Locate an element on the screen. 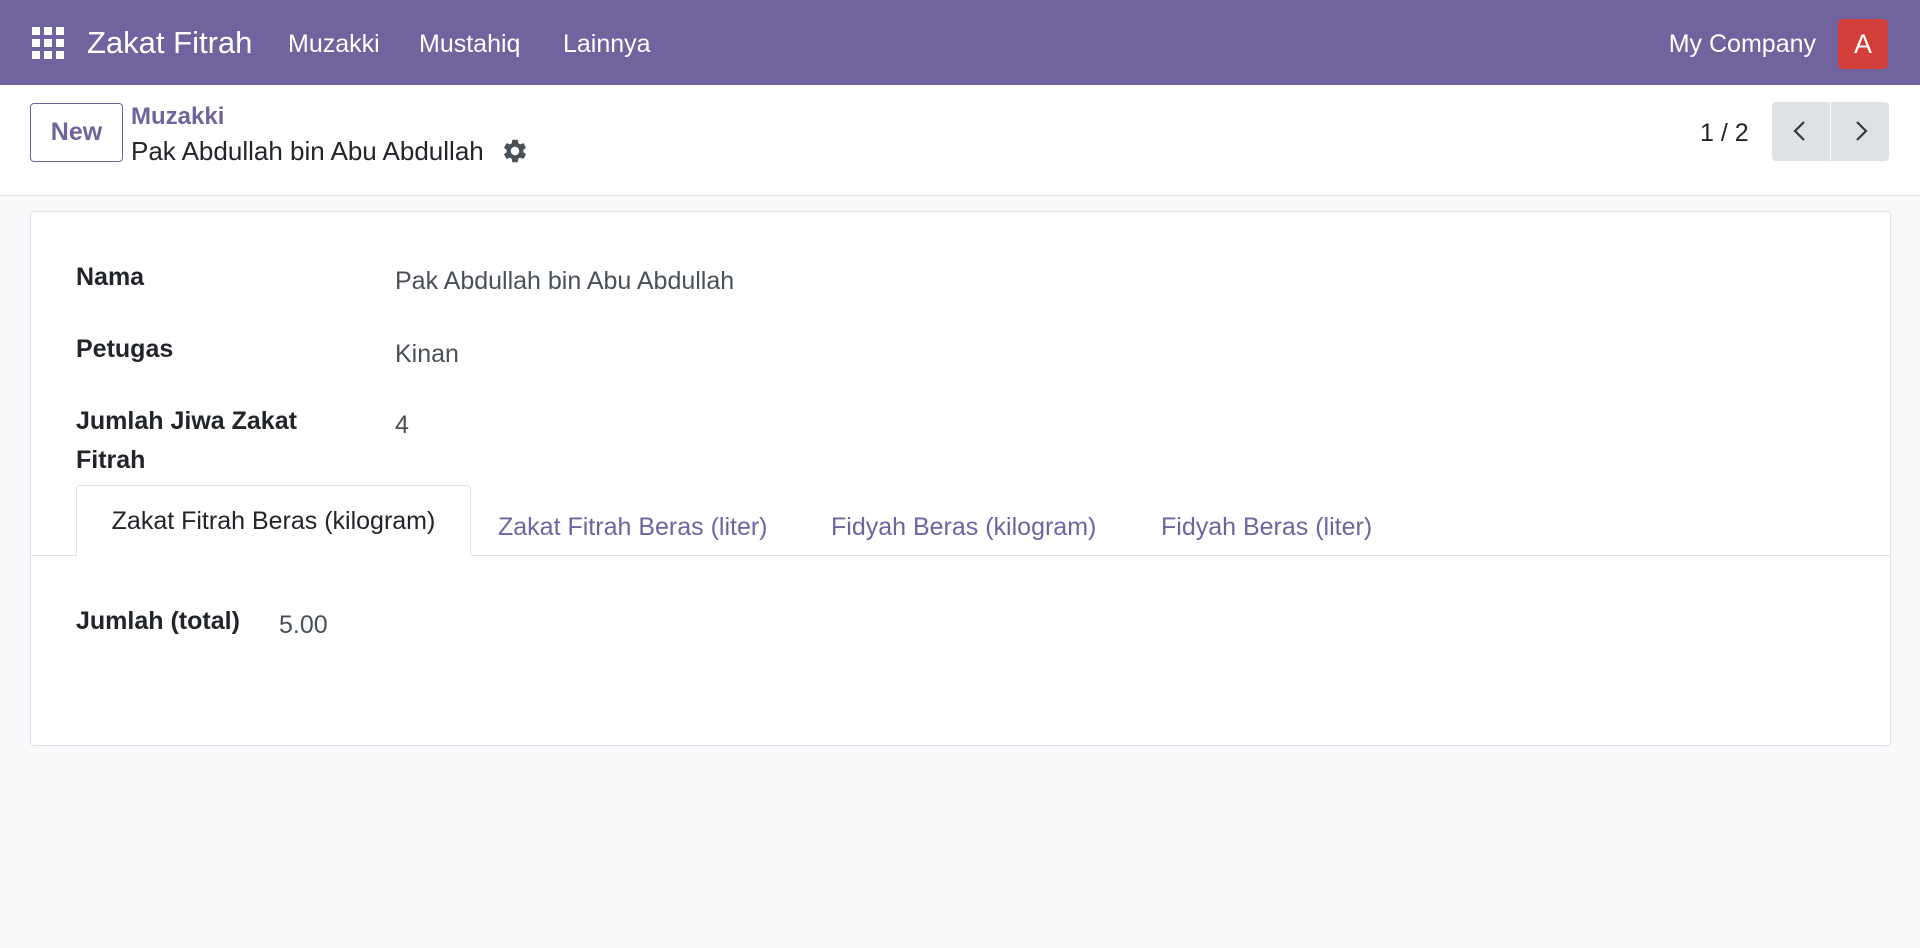 This screenshot has height=948, width=1920. company-switcher: My Company is located at coordinates (1742, 44).